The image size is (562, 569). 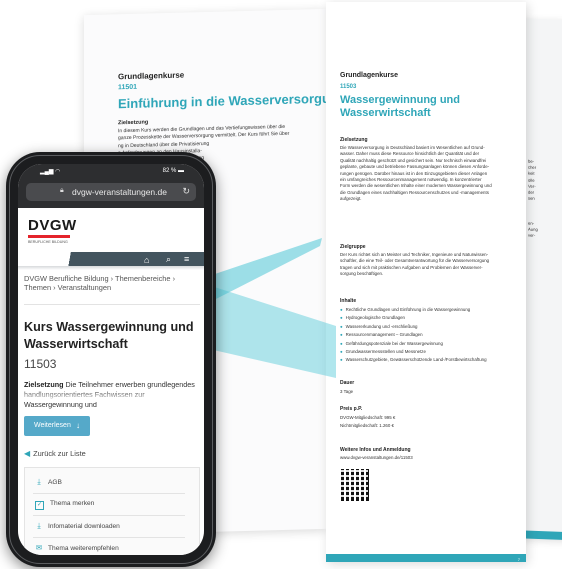 What do you see at coordinates (83, 548) in the screenshot?
I see `action-recommend-label: Thema weiterempfehlen` at bounding box center [83, 548].